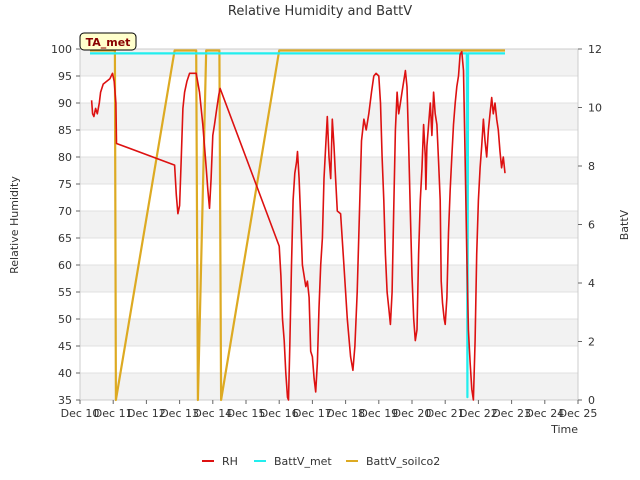  Describe the element at coordinates (230, 461) in the screenshot. I see `legend-label: RH` at that location.